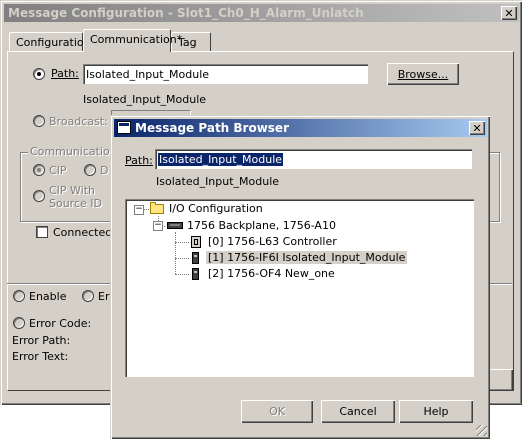 The width and height of the screenshot is (523, 442). What do you see at coordinates (157, 208) in the screenshot?
I see `folder-icon` at bounding box center [157, 208].